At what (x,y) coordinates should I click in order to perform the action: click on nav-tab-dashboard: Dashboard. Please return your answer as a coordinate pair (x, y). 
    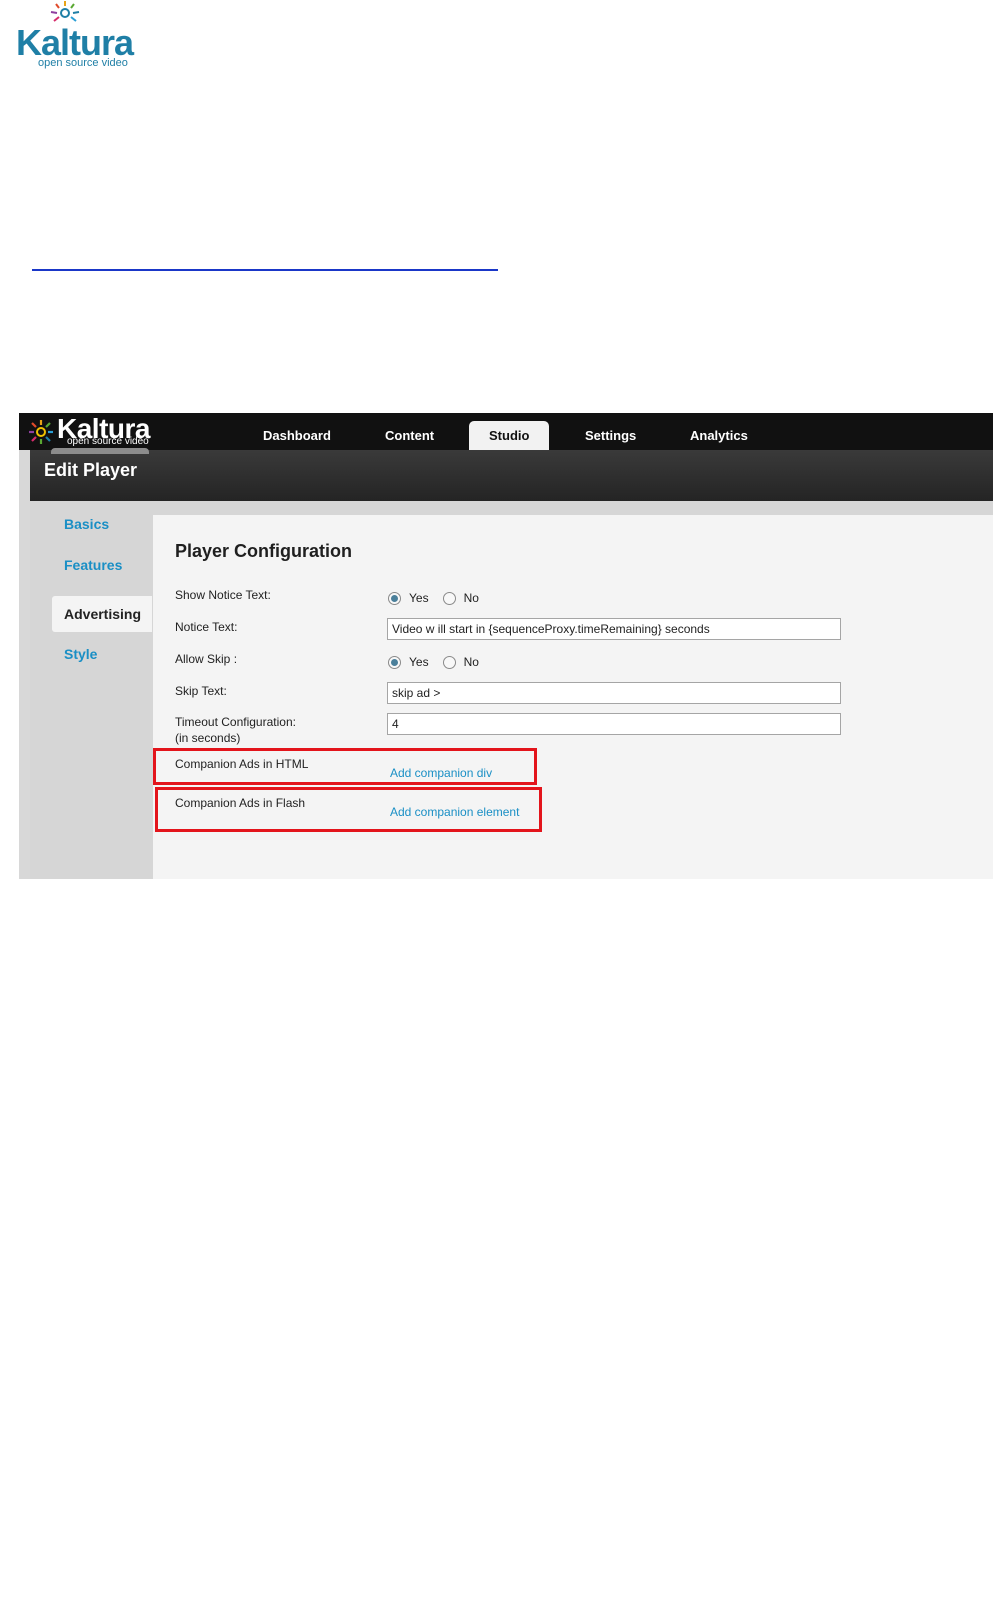
    Looking at the image, I should click on (297, 435).